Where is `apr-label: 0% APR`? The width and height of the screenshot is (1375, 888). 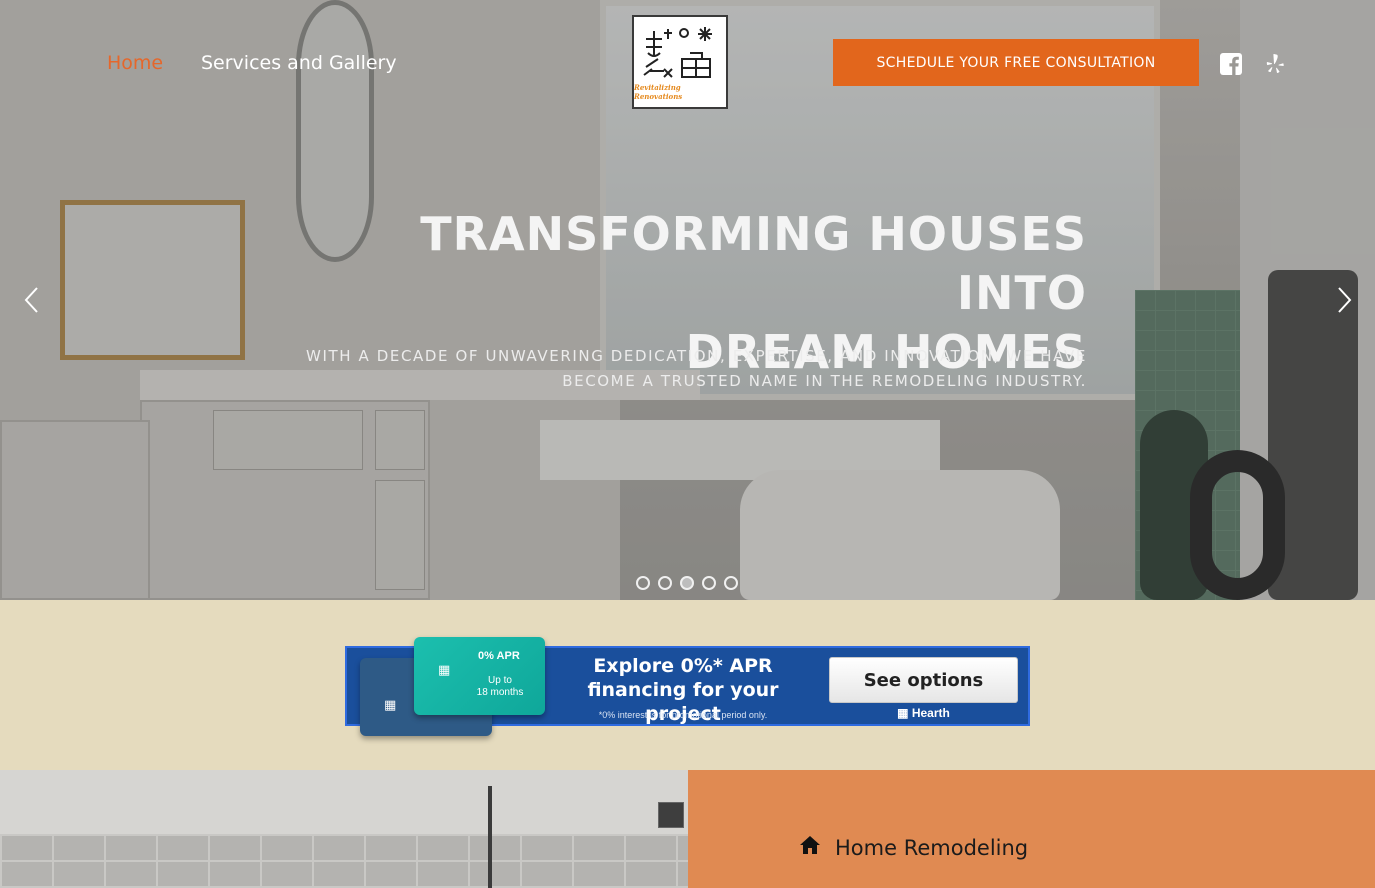 apr-label: 0% APR is located at coordinates (499, 656).